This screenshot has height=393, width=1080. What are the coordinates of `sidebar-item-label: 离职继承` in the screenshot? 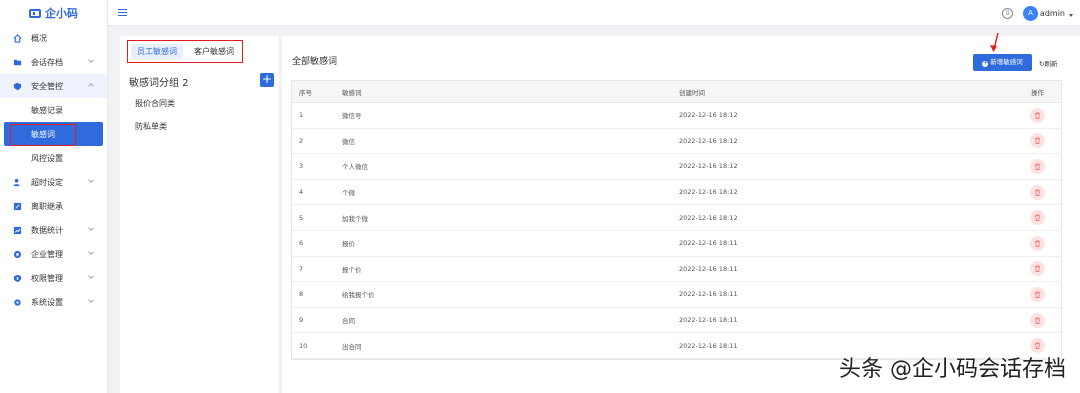 It's located at (47, 206).